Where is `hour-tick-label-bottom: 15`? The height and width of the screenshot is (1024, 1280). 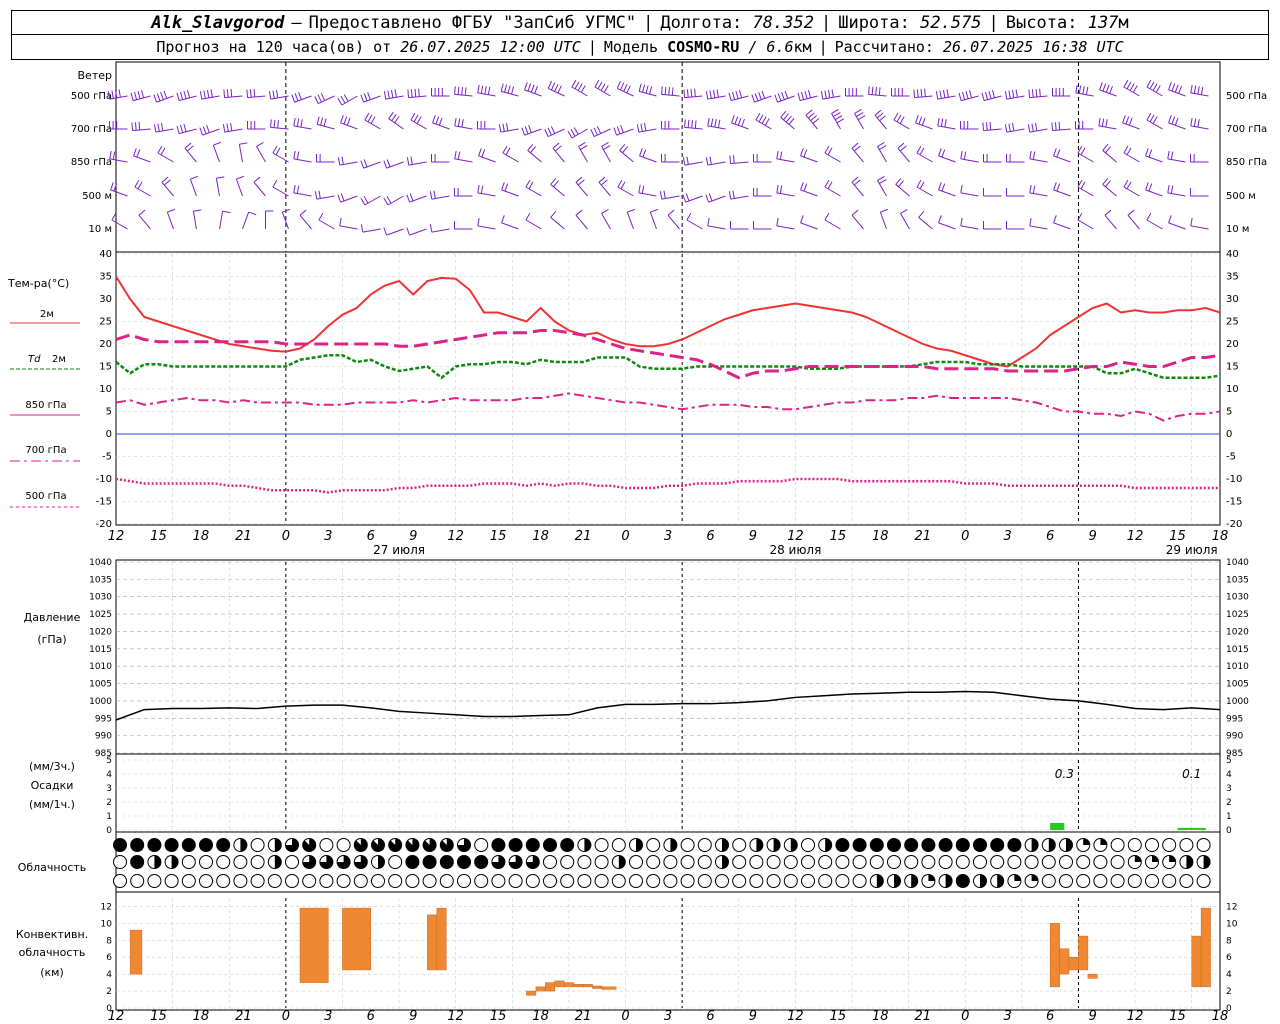
hour-tick-label-bottom: 15 is located at coordinates (1177, 1016).